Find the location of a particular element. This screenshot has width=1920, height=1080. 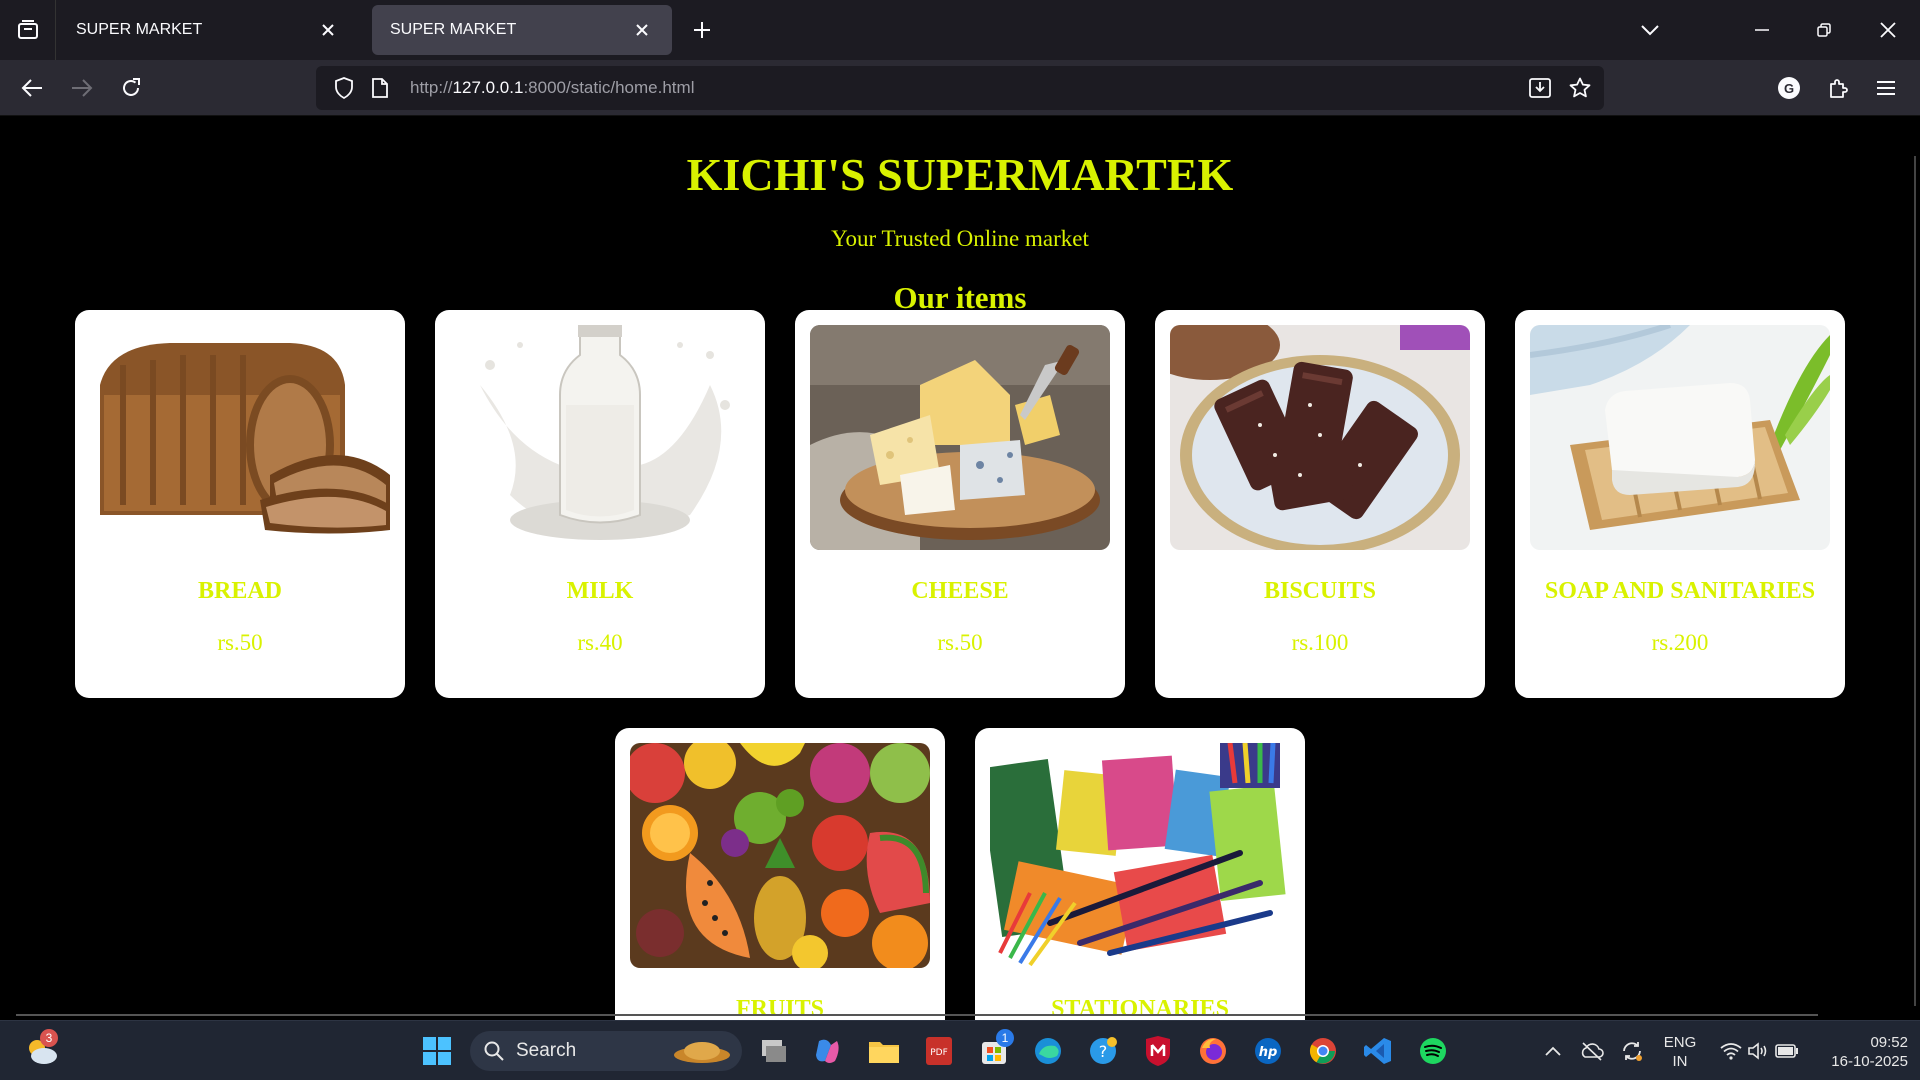

windows-logo-icon is located at coordinates (437, 1051).